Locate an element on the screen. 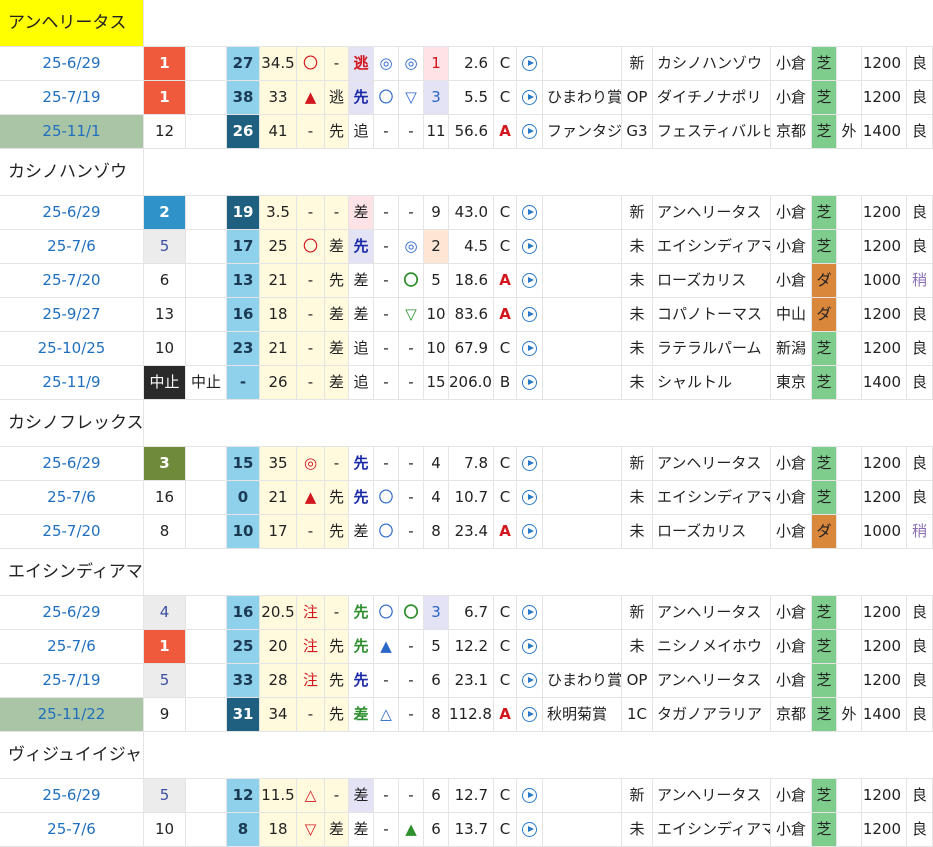  odds: 6.7 is located at coordinates (471, 612).